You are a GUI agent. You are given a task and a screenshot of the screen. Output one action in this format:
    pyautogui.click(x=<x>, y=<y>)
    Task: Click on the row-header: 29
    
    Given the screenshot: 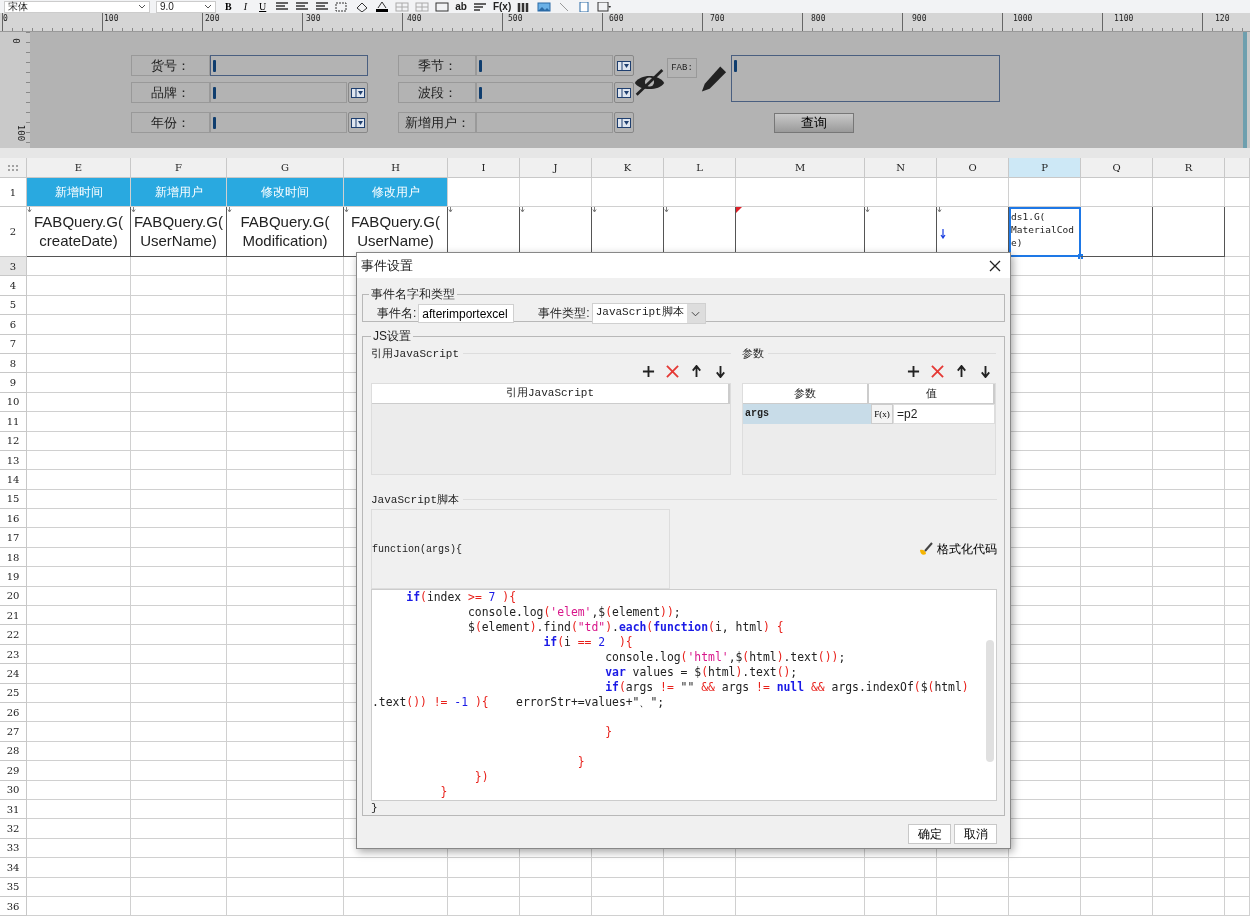 What is the action you would take?
    pyautogui.click(x=13, y=771)
    